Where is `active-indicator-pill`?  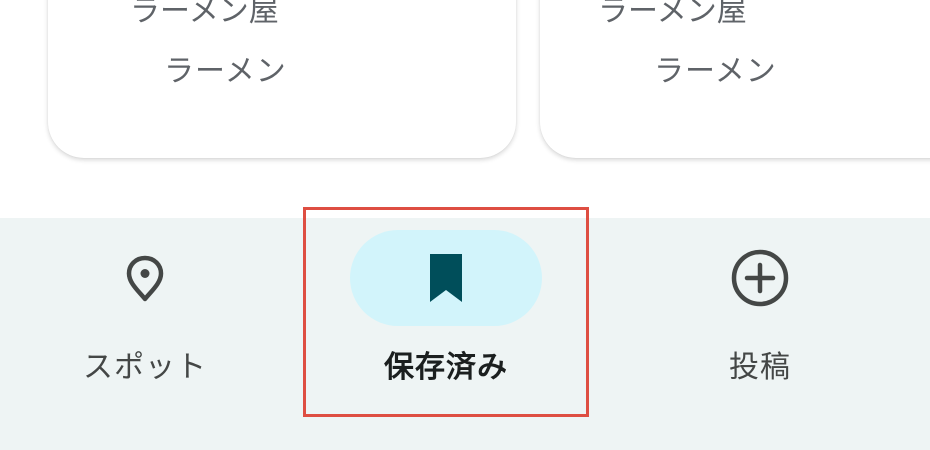 active-indicator-pill is located at coordinates (446, 278).